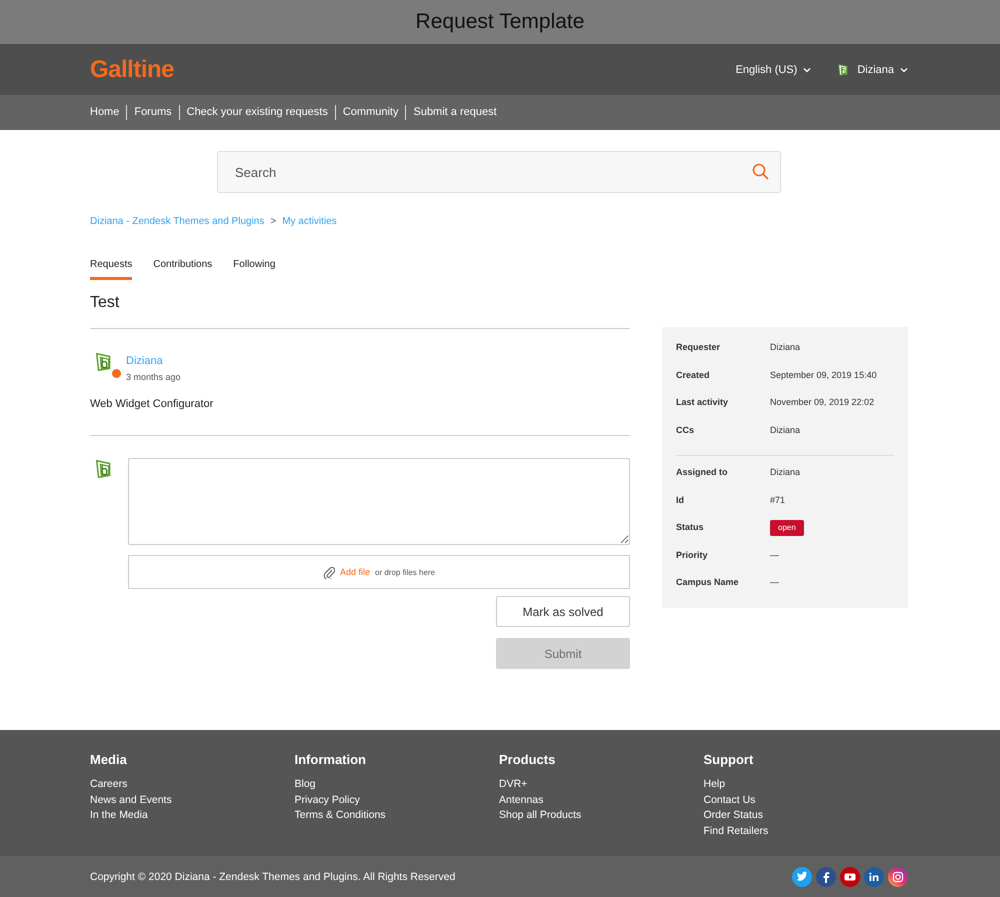  Describe the element at coordinates (806, 831) in the screenshot. I see `footer-link: Find Retailers` at that location.